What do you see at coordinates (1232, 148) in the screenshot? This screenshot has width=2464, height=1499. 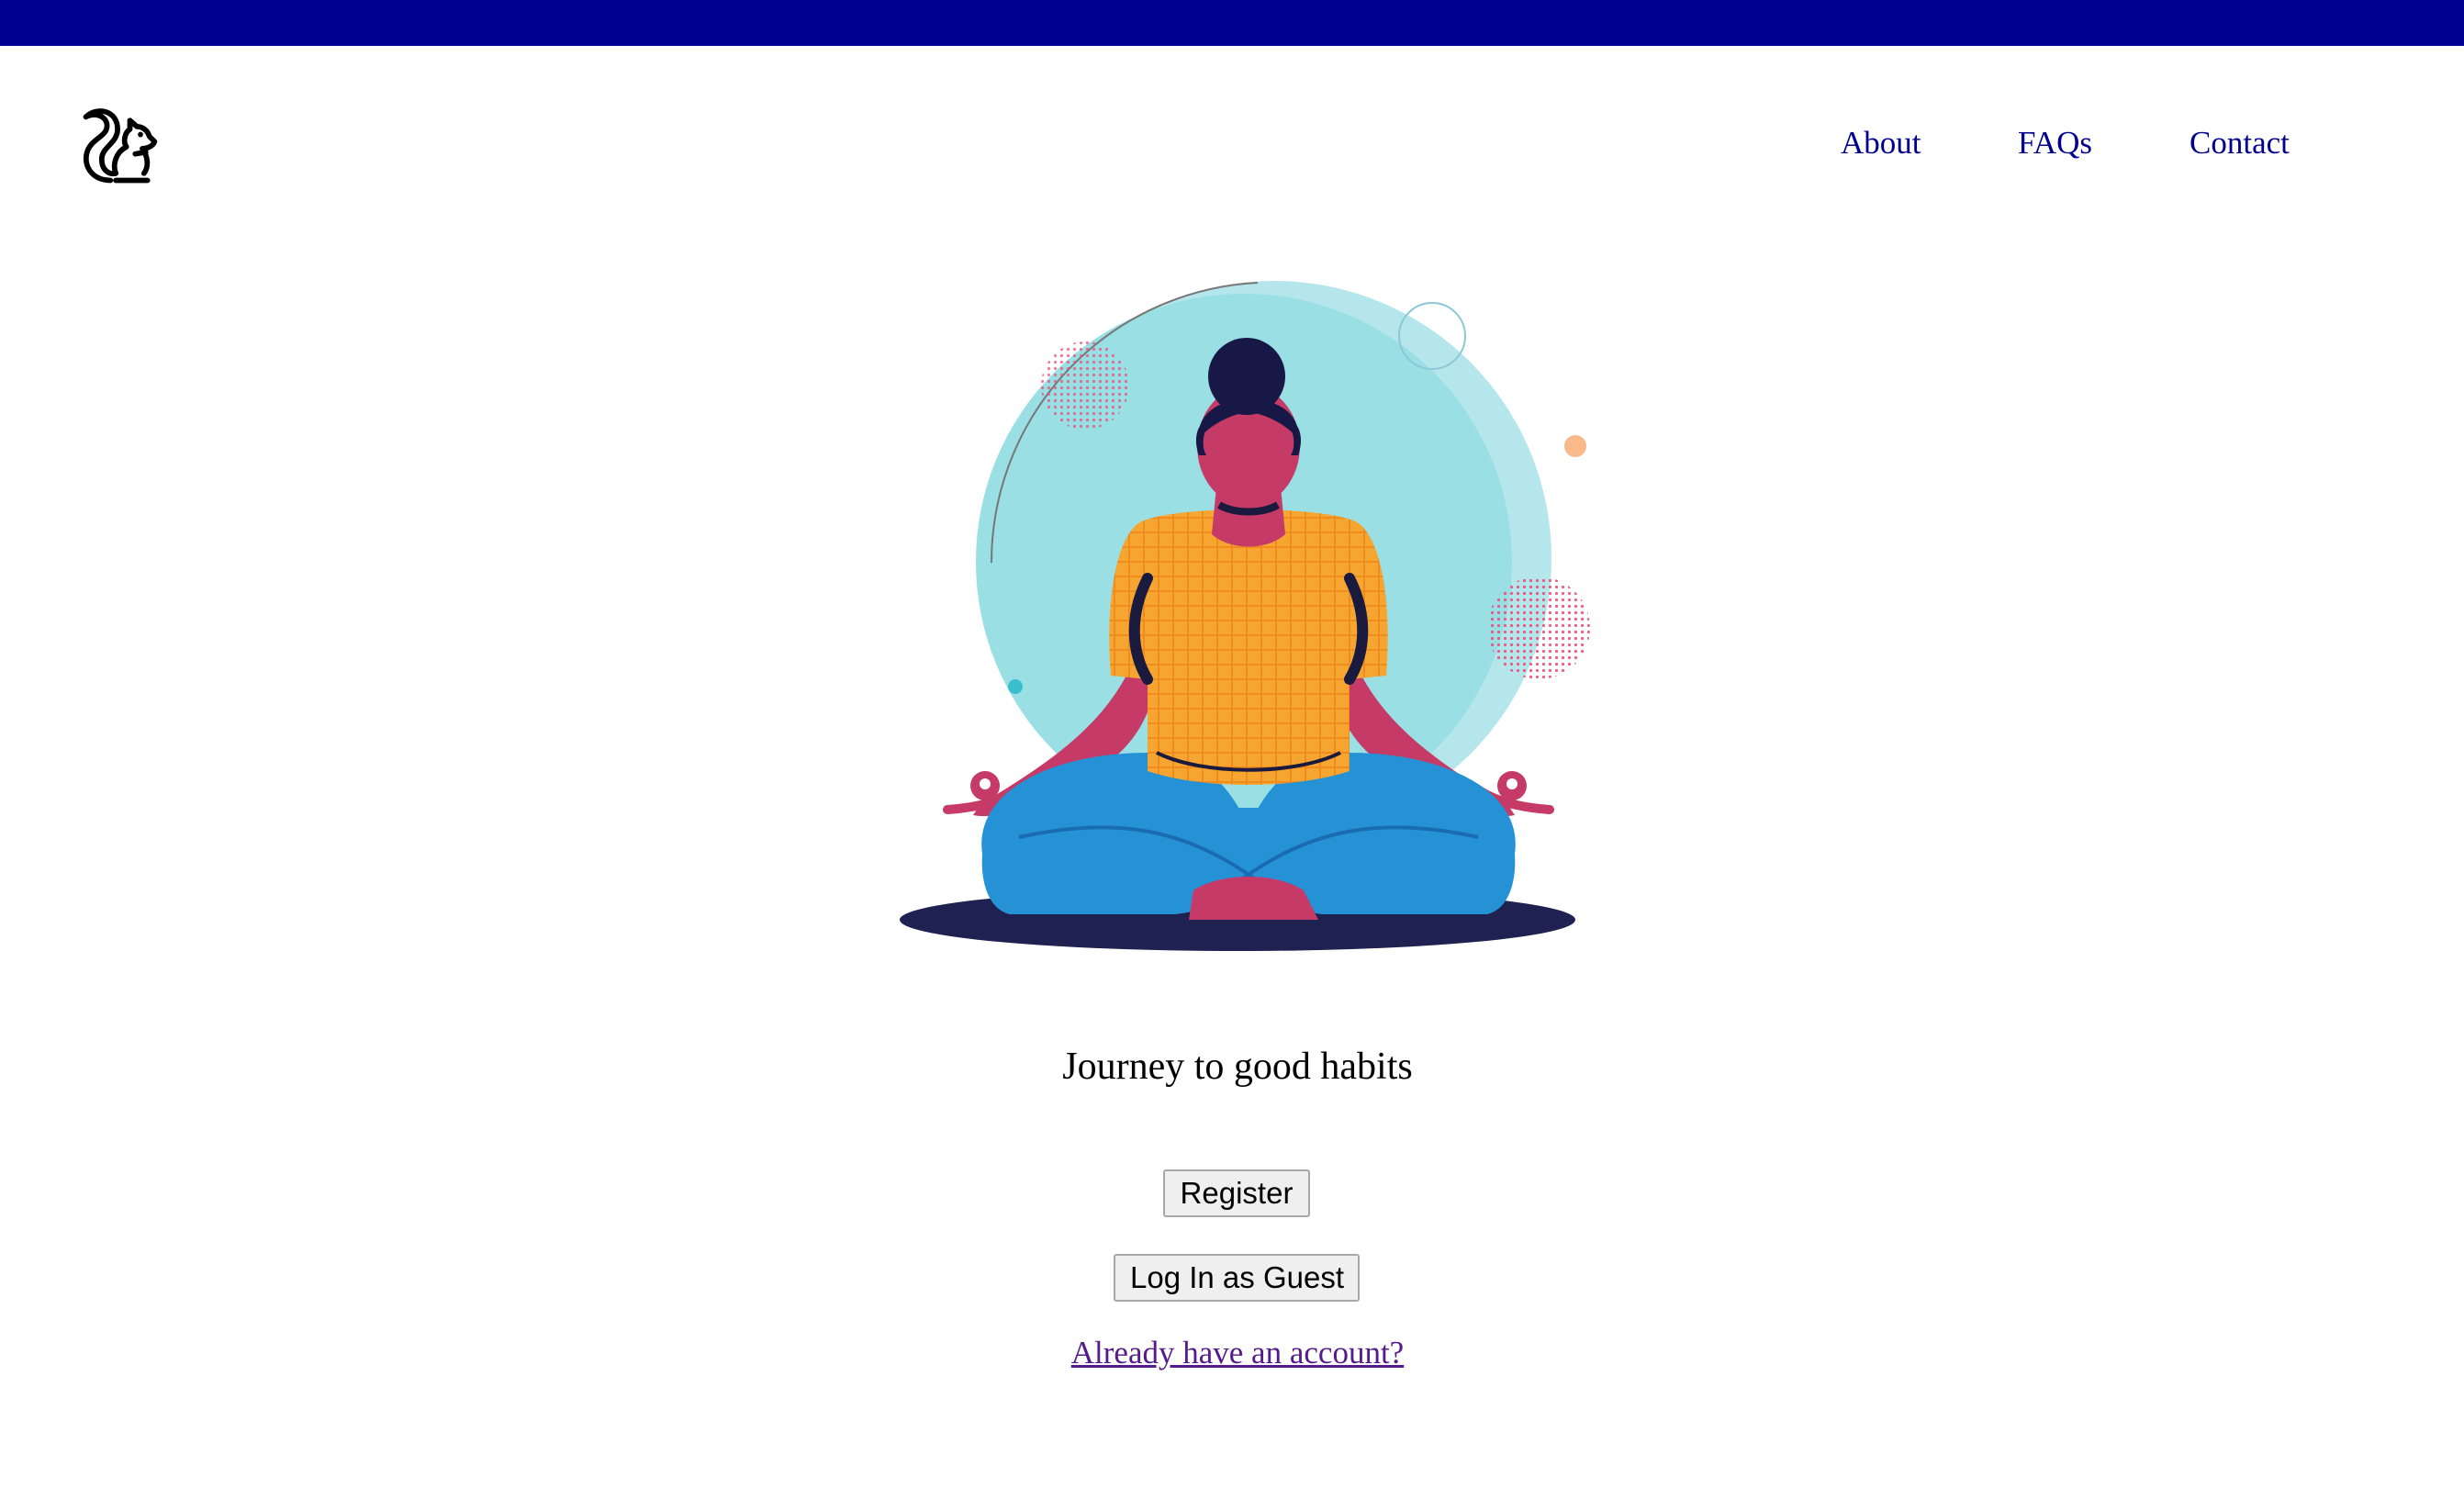 I see `main-nav: About FAQs Contact` at bounding box center [1232, 148].